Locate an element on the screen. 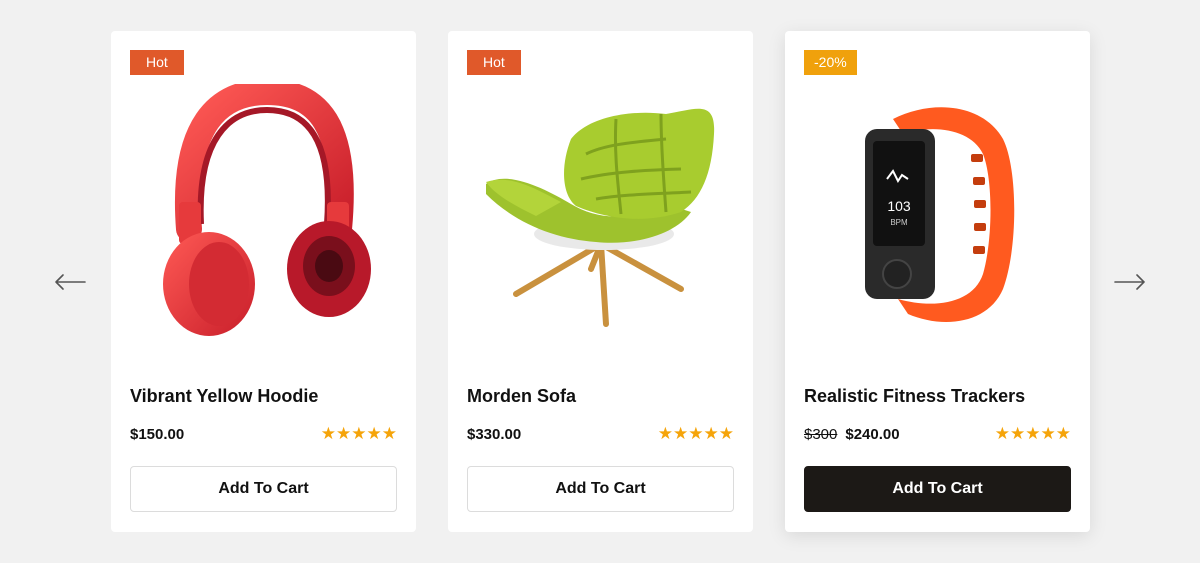 The image size is (1200, 563). headphones-icon is located at coordinates (266, 209).